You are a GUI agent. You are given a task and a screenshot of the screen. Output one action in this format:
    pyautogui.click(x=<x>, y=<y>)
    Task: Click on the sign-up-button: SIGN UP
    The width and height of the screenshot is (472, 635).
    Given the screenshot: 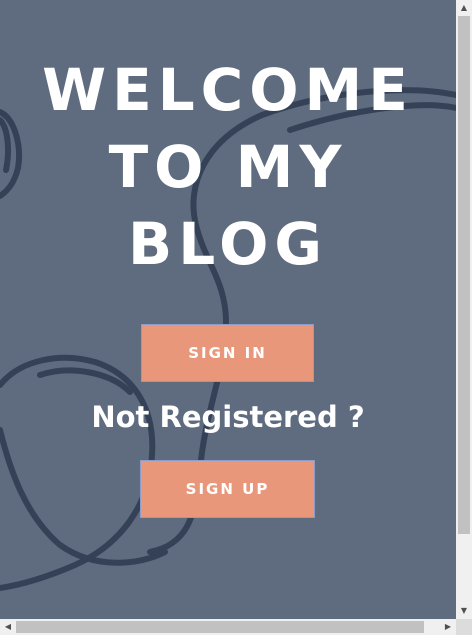 What is the action you would take?
    pyautogui.click(x=227, y=489)
    